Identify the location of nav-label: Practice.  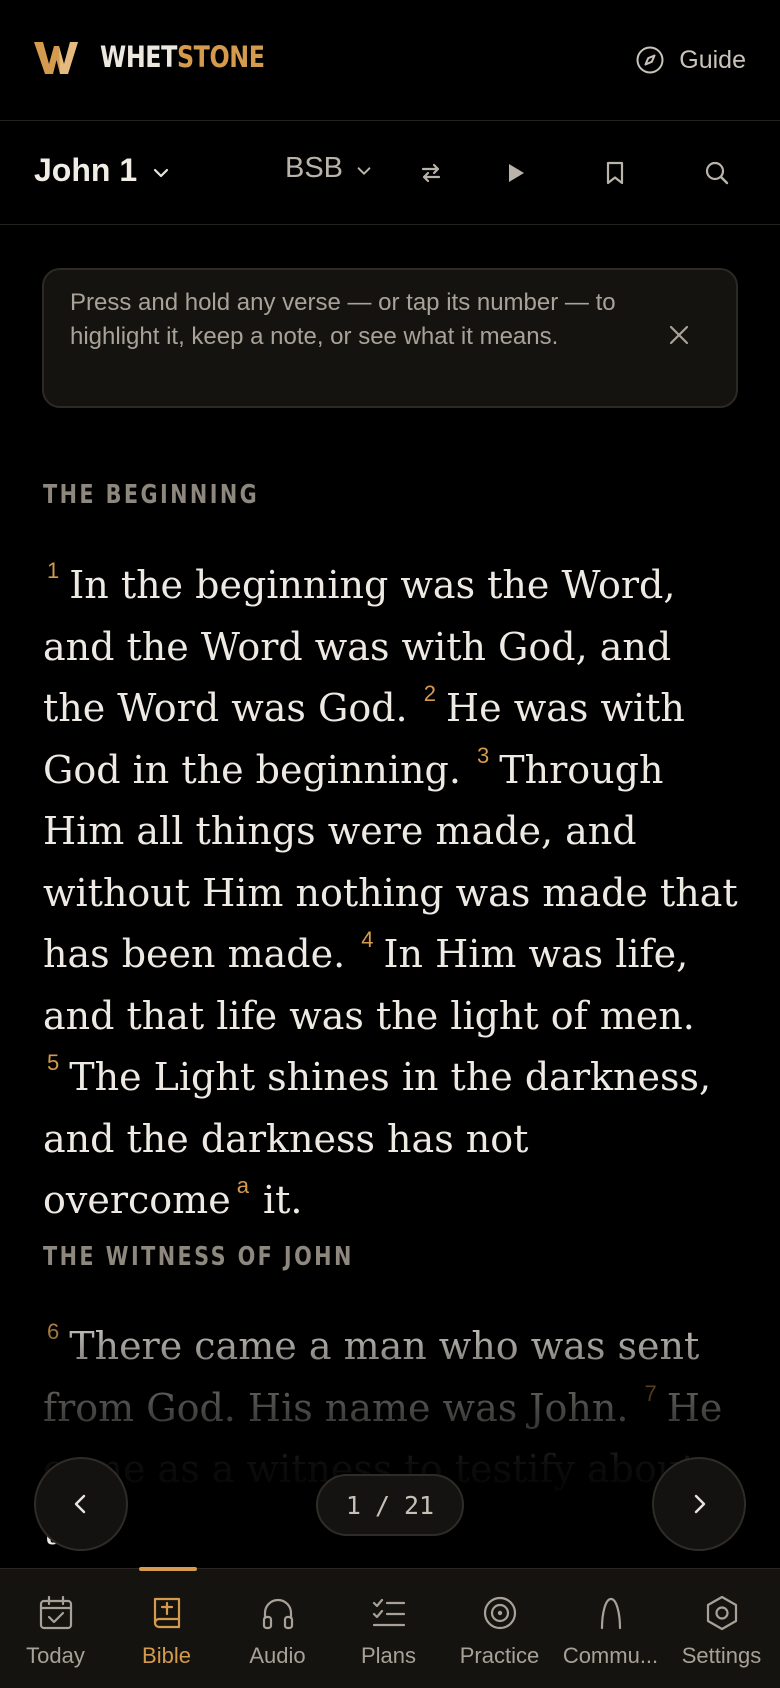
(499, 1655).